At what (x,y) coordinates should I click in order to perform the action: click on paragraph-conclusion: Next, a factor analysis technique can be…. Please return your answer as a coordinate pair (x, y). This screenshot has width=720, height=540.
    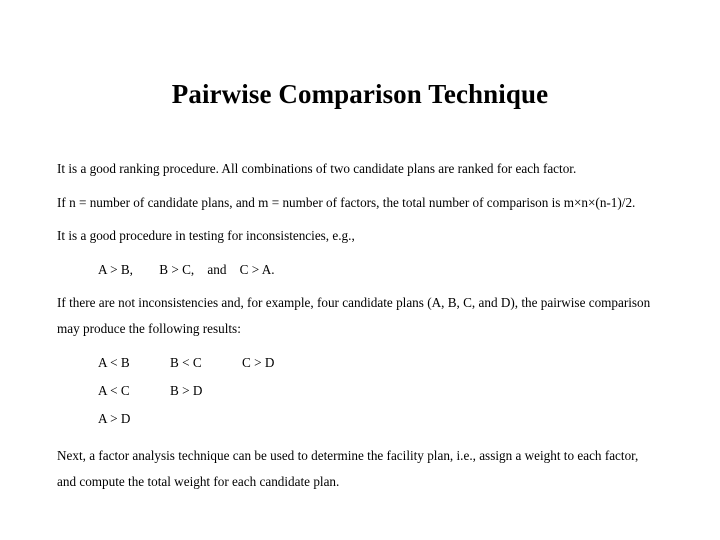
    Looking at the image, I should click on (348, 468).